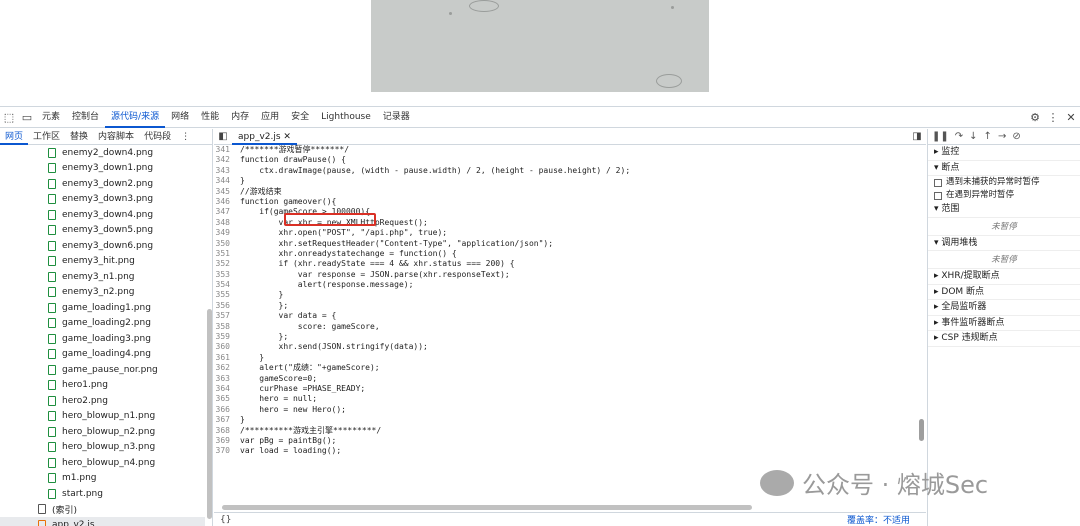  What do you see at coordinates (570, 420) in the screenshot?
I see `code-line: 367}` at bounding box center [570, 420].